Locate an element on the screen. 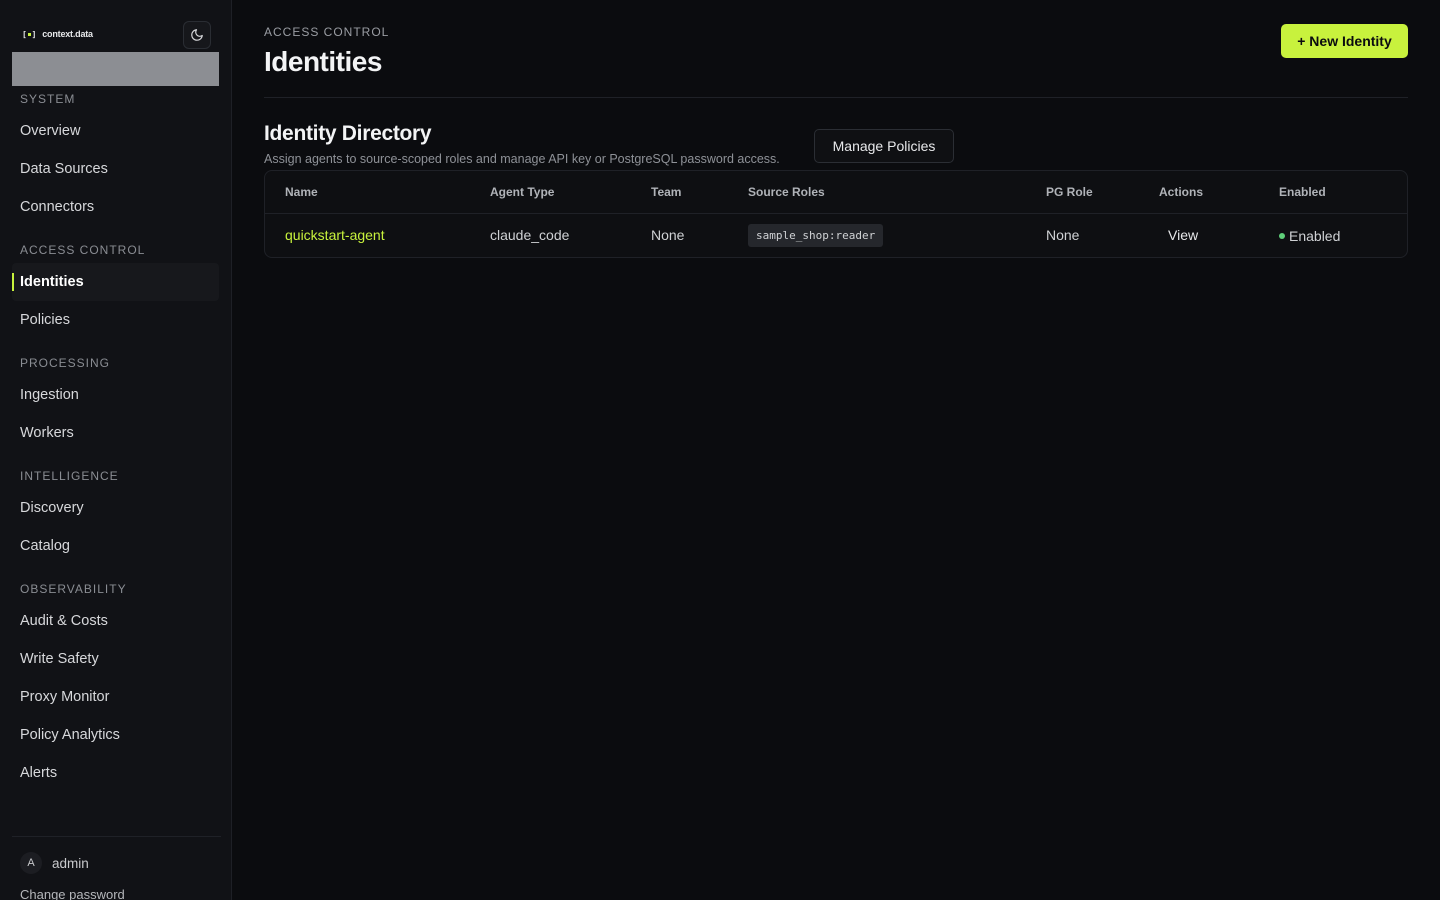 The image size is (1440, 900). sidebar-item-alerts: Alerts is located at coordinates (115, 773).